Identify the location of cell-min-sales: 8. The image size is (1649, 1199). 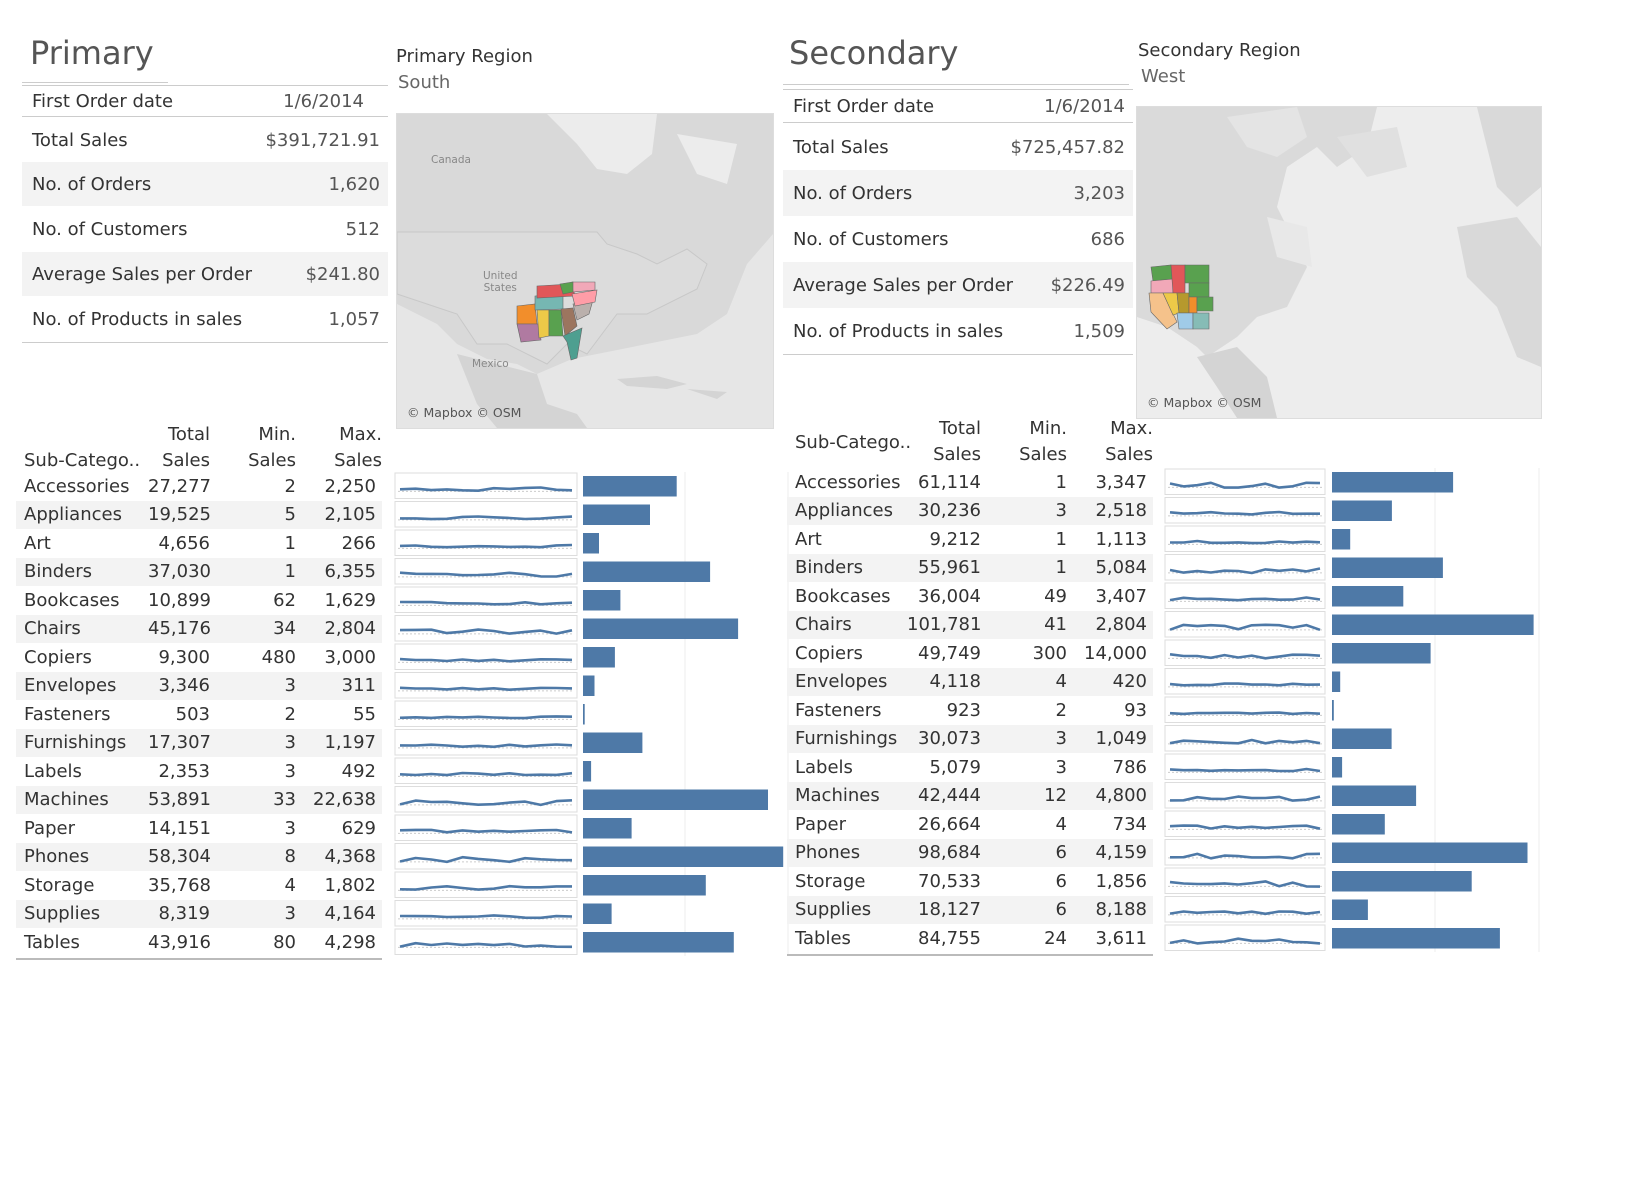
(290, 857).